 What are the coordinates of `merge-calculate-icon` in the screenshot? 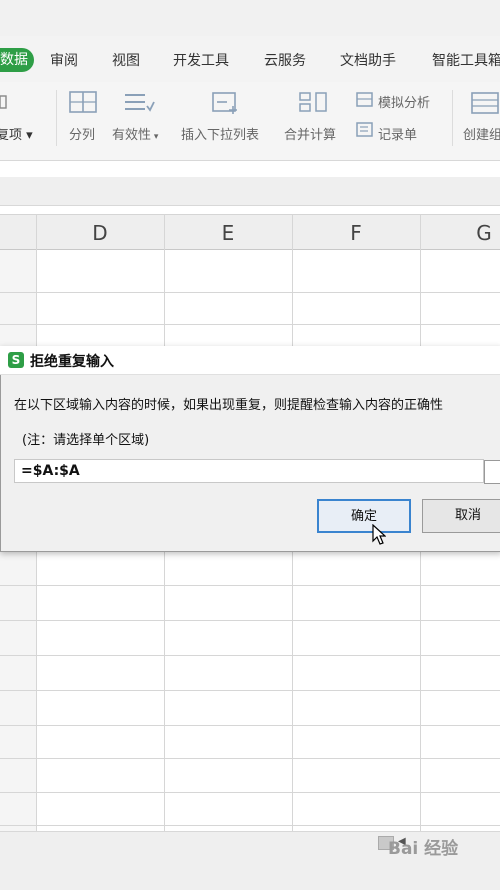 It's located at (313, 102).